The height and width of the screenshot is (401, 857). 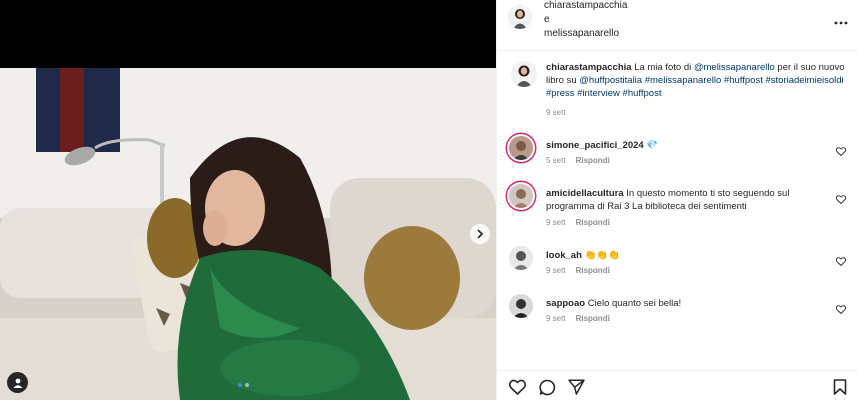 I want to click on post-actions, so click(x=677, y=385).